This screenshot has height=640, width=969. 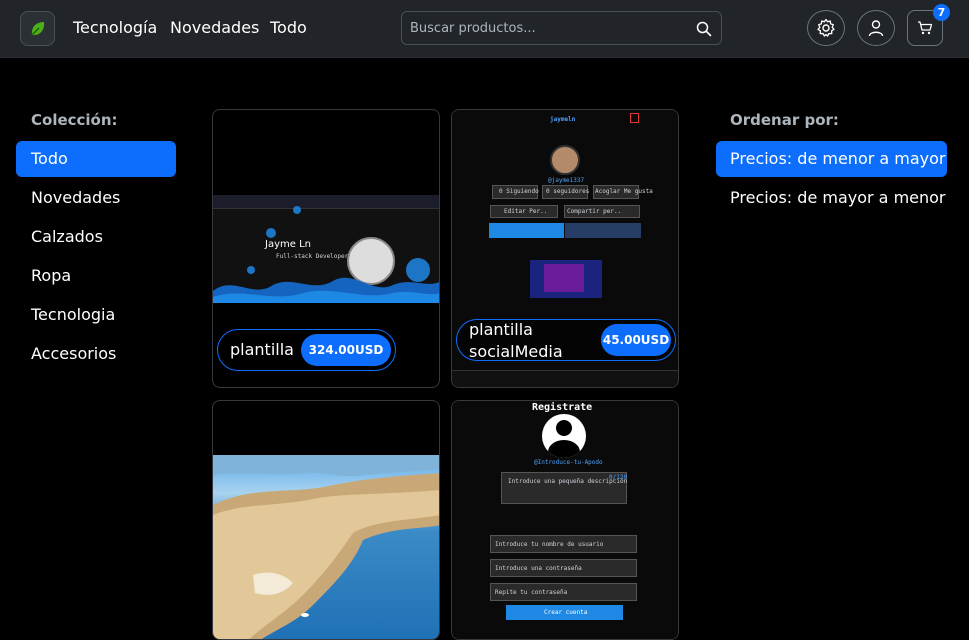 What do you see at coordinates (96, 198) in the screenshot?
I see `collection-item-novedades: Novedades` at bounding box center [96, 198].